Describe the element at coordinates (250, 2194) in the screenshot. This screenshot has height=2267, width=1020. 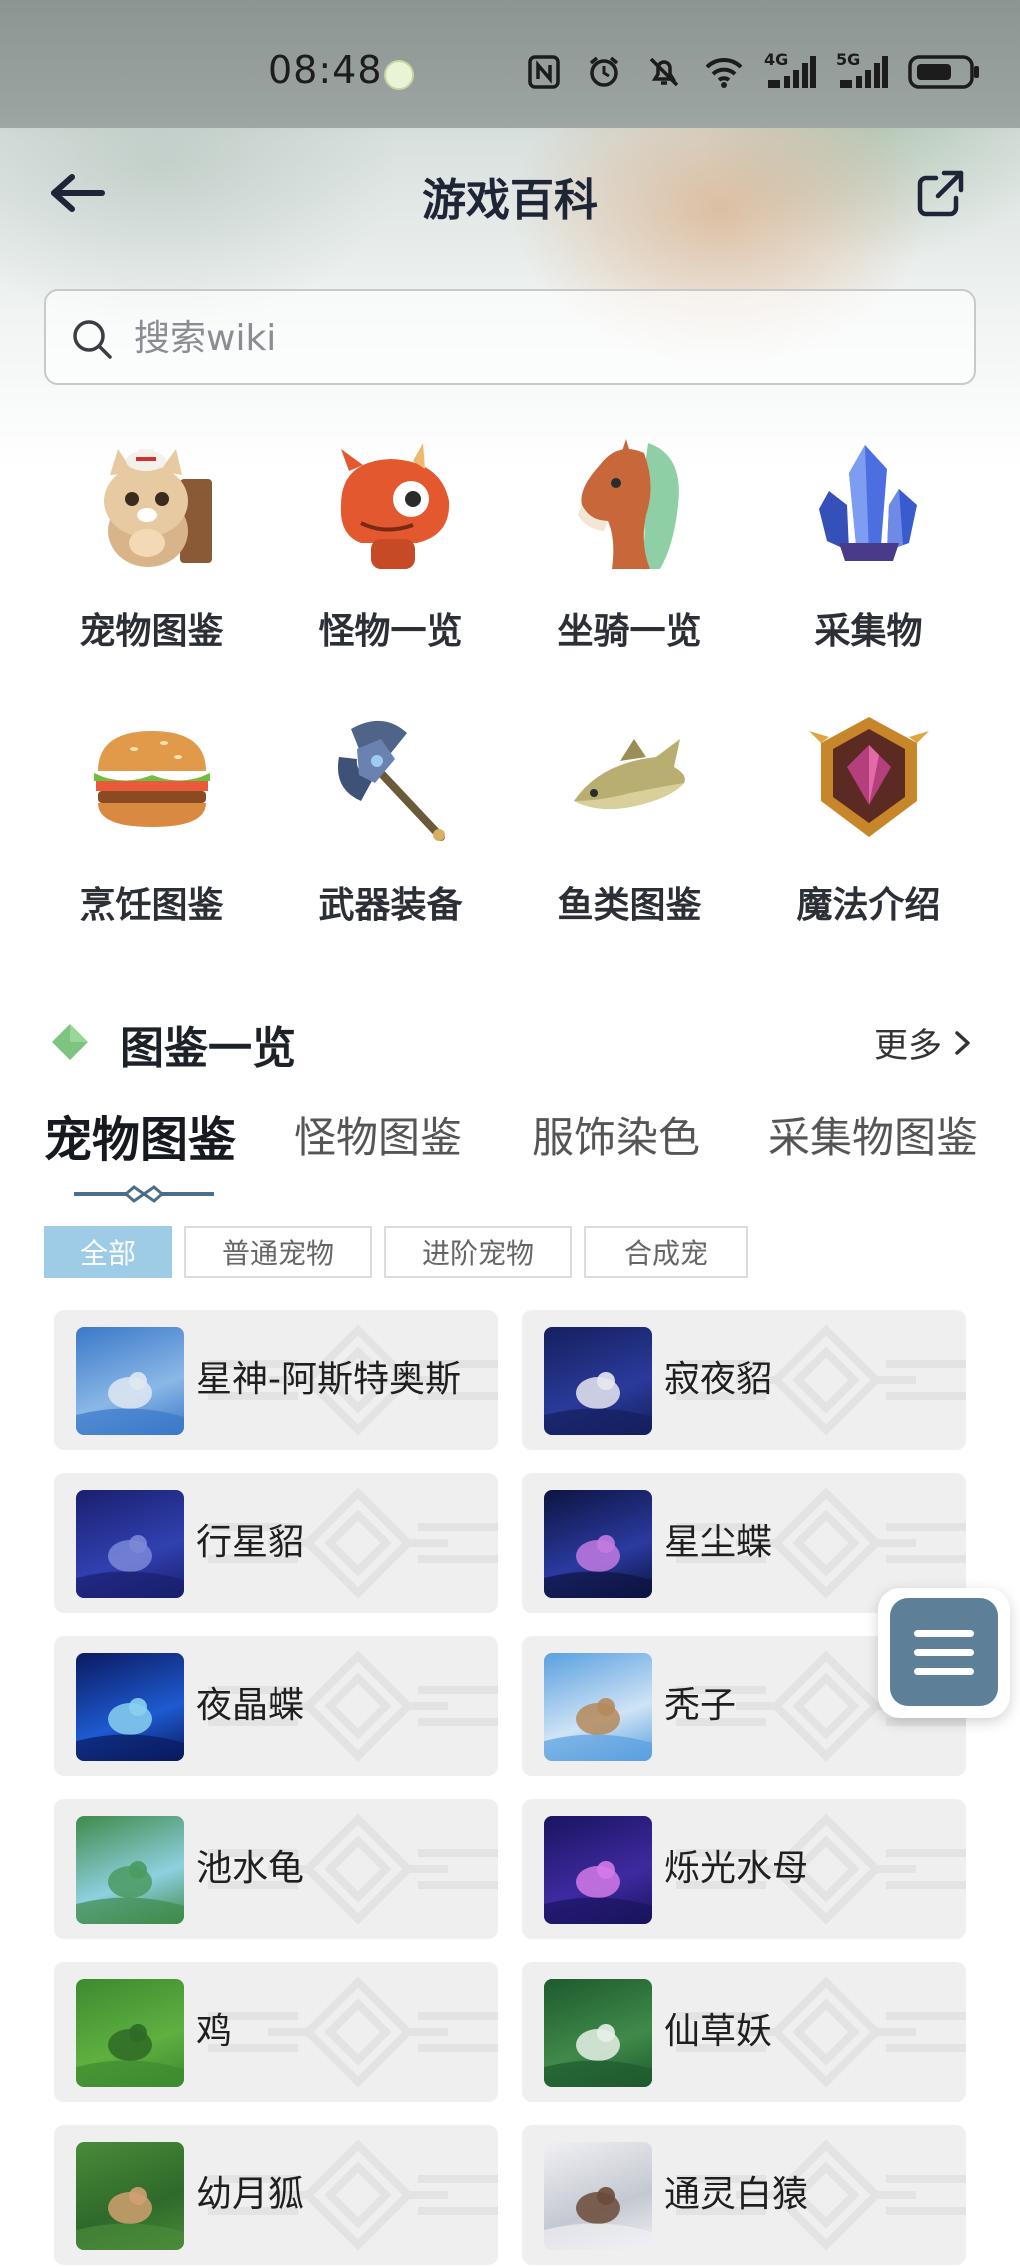
I see `pet-name: 幼月狐` at that location.